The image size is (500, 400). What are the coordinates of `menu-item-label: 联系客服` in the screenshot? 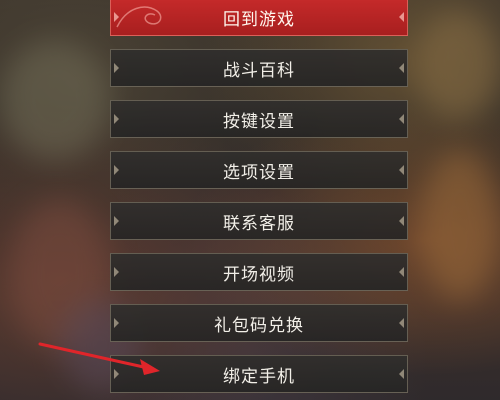 It's located at (259, 223).